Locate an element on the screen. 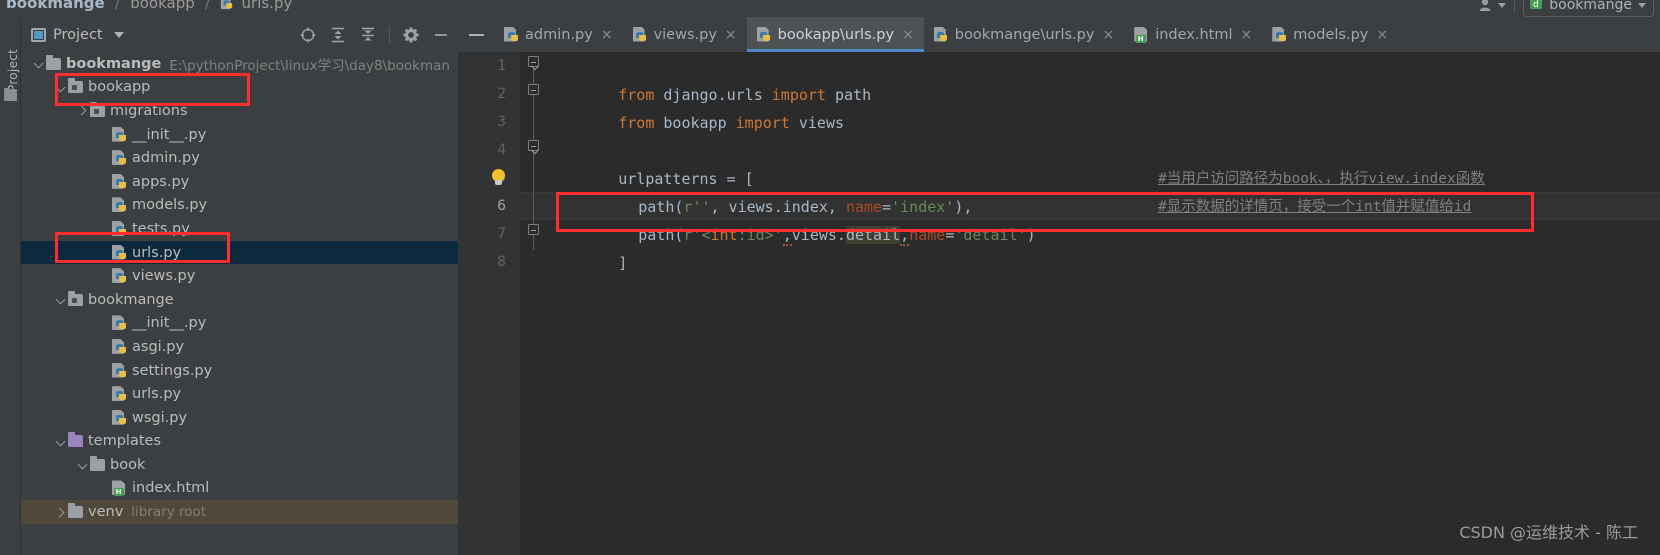 The image size is (1660, 555). code-line-5: path(r'', views.index, name='index'), is located at coordinates (769, 190).